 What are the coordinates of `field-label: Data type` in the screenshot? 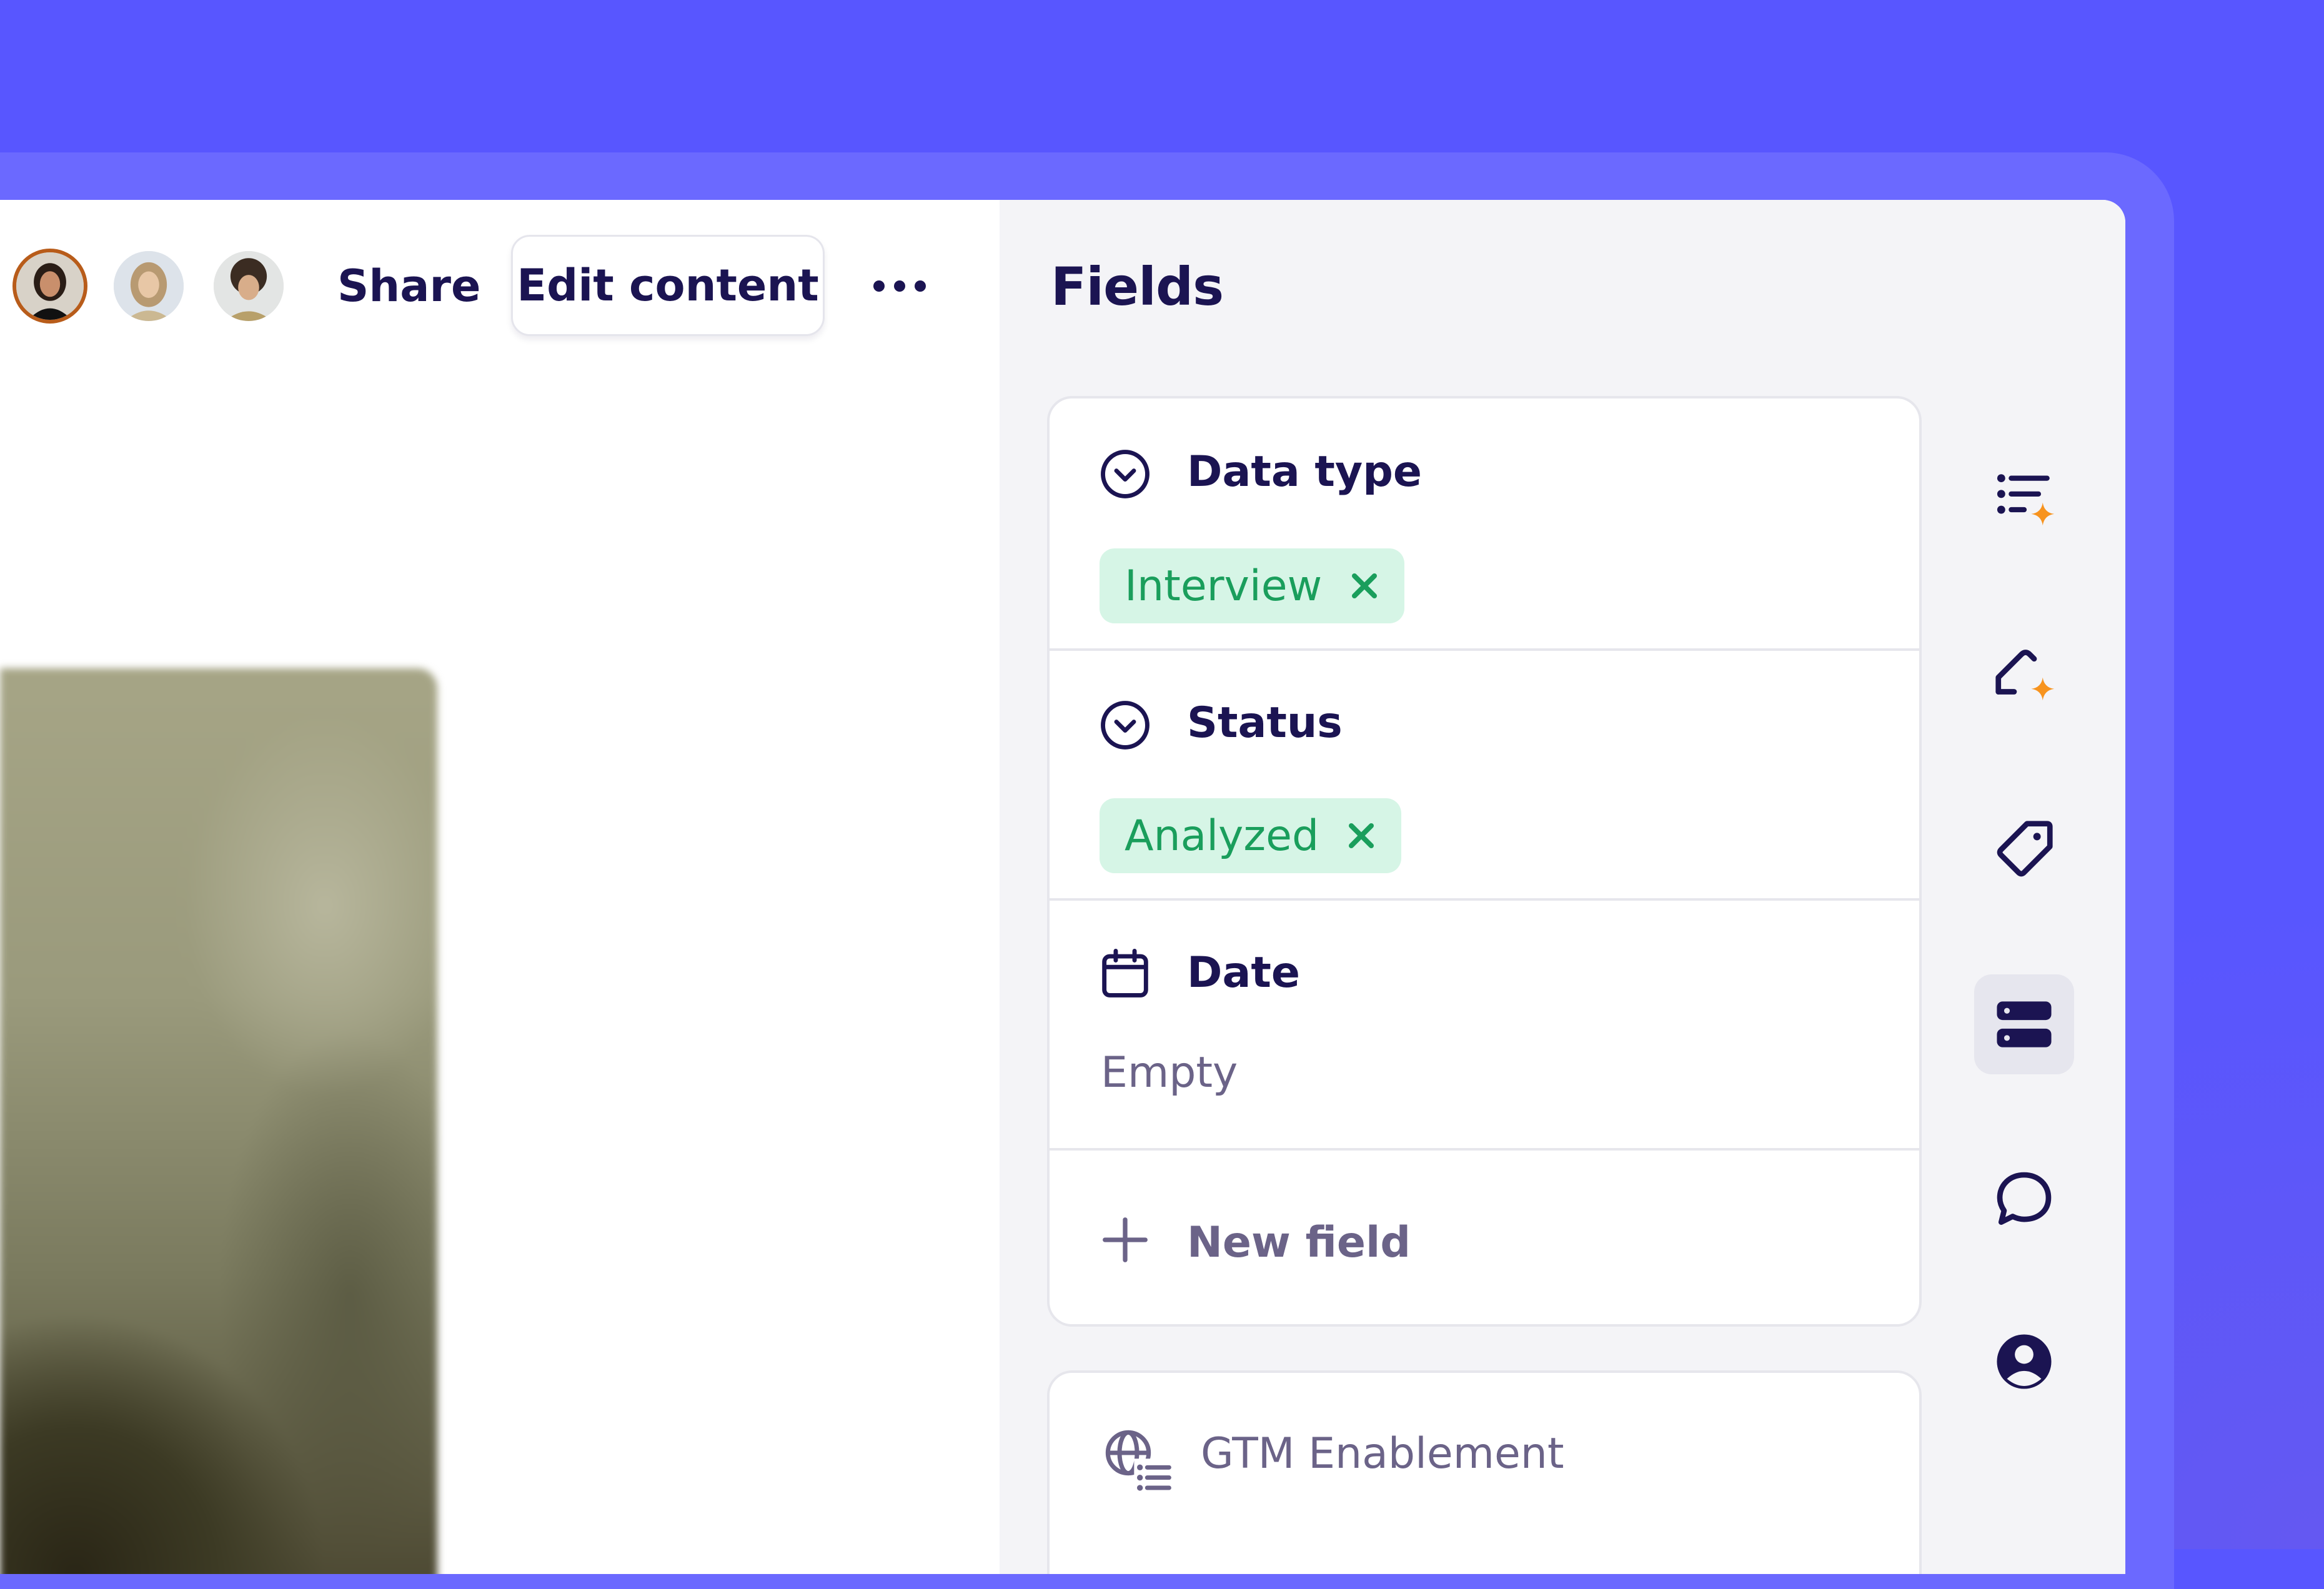 It's located at (1305, 472).